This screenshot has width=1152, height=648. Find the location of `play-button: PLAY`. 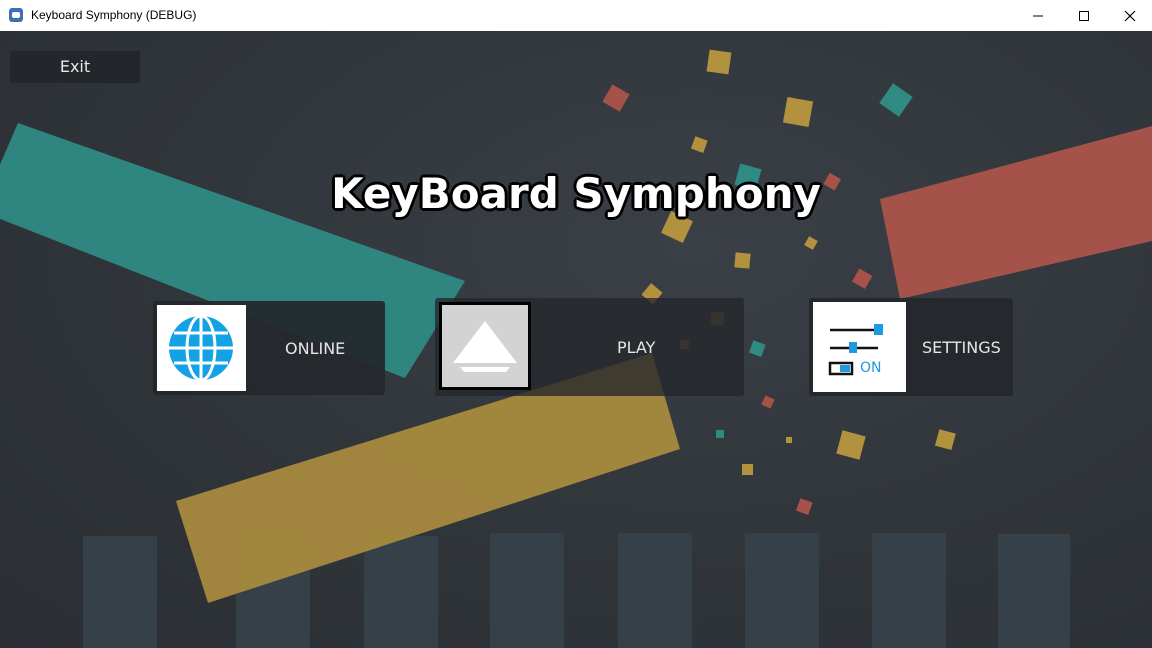

play-button: PLAY is located at coordinates (589, 347).